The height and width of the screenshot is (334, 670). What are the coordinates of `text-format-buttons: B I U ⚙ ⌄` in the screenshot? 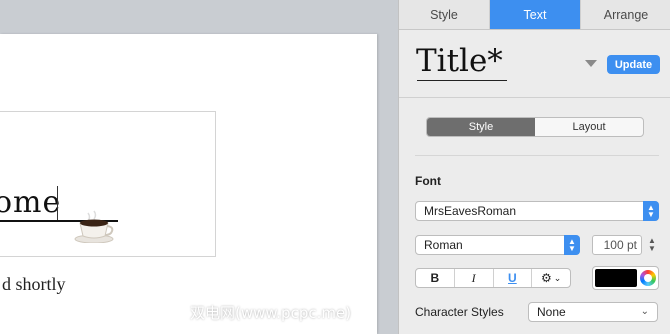 It's located at (493, 278).